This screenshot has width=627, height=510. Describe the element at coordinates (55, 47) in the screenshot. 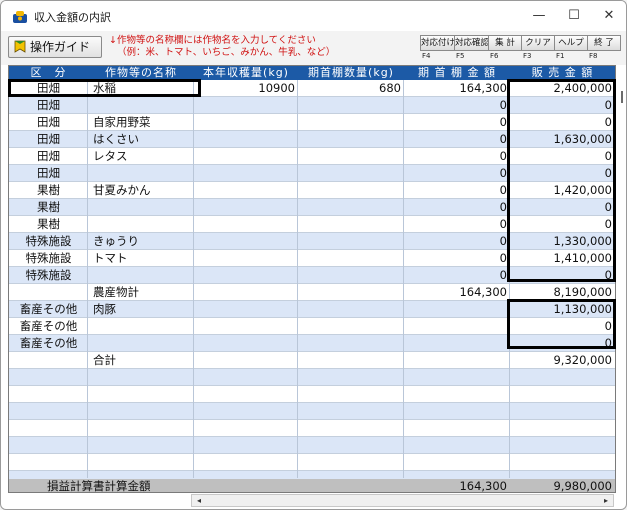

I see `operation-guide-button: 操作ガイド` at that location.